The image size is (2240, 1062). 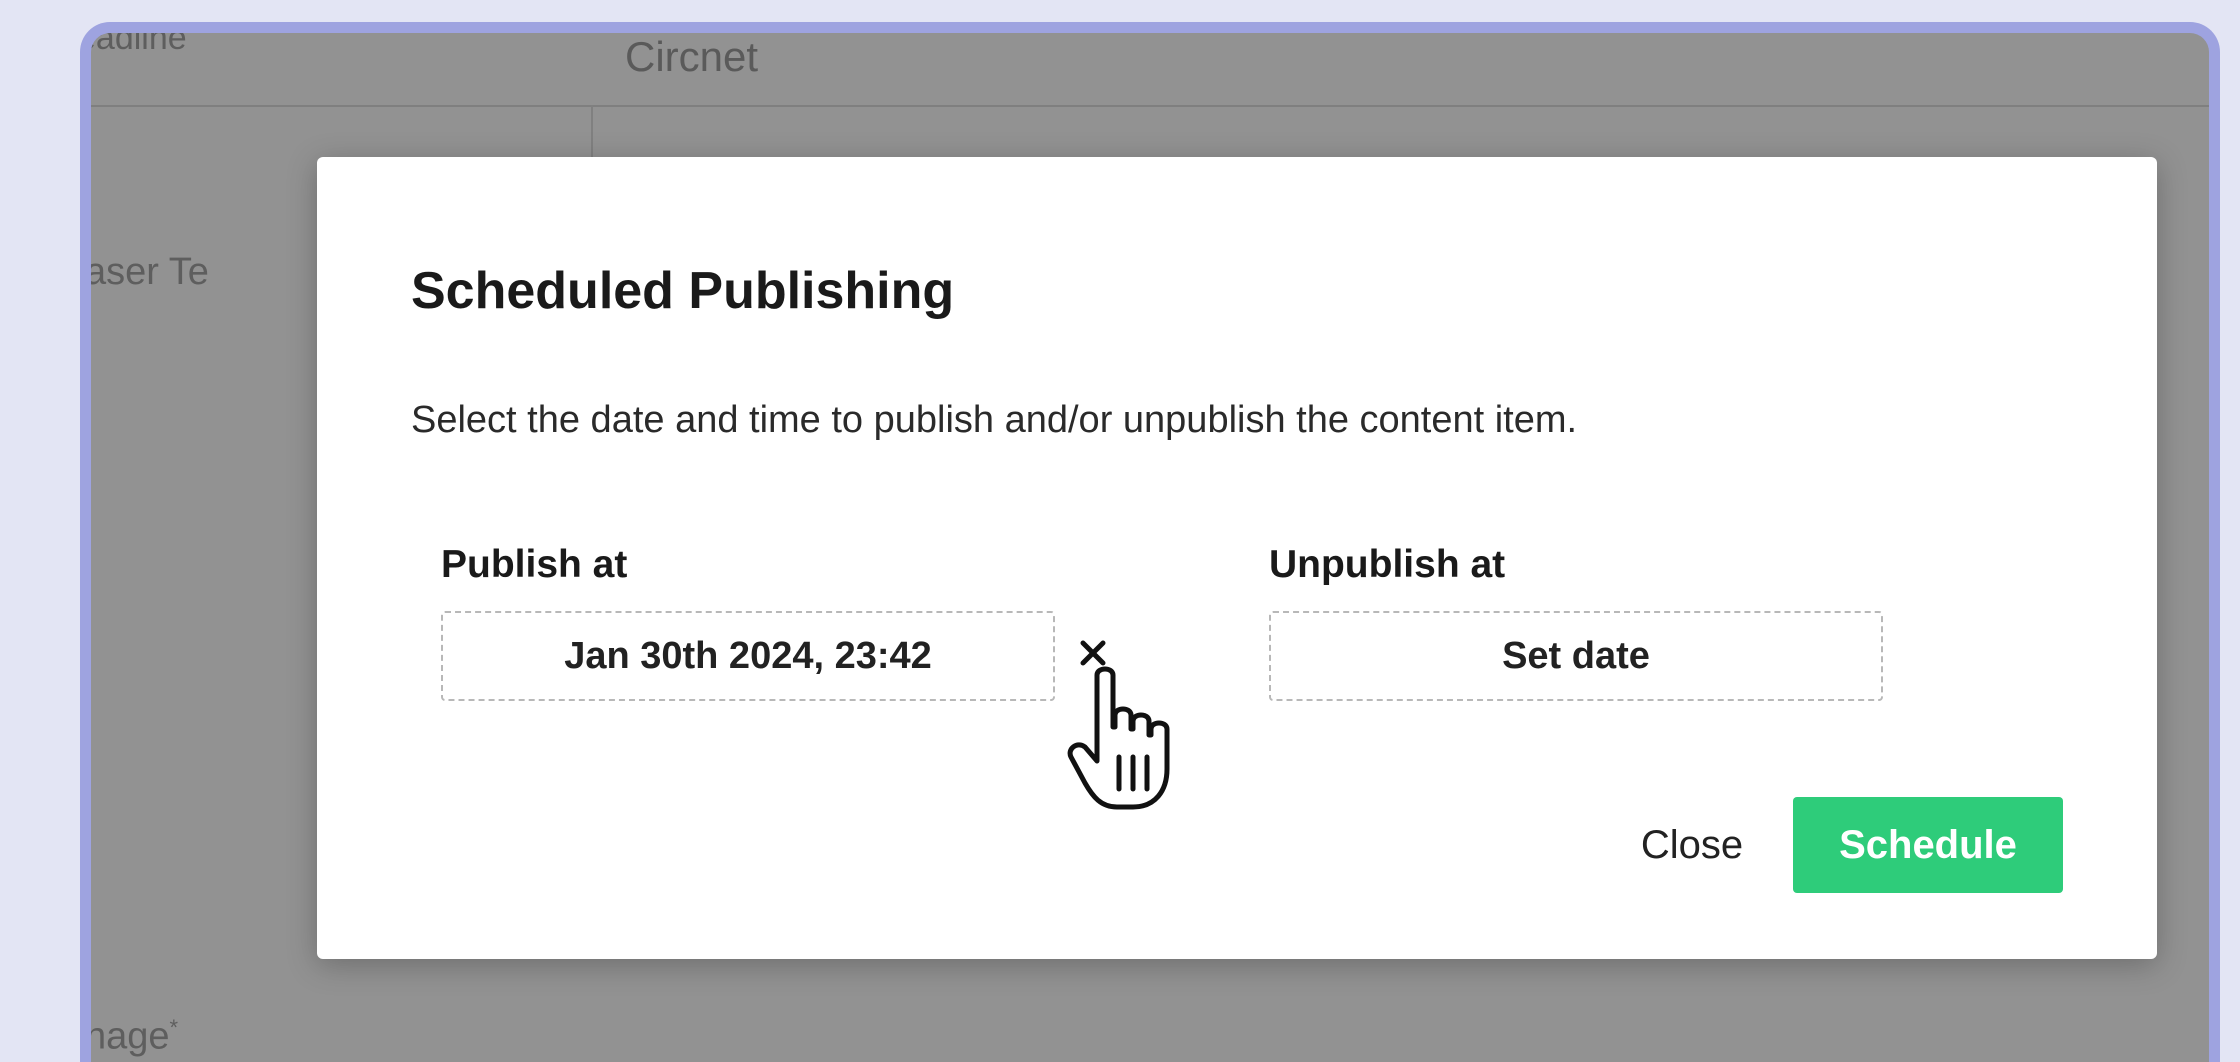 What do you see at coordinates (127, 1036) in the screenshot?
I see `background-image-label-text: nage` at bounding box center [127, 1036].